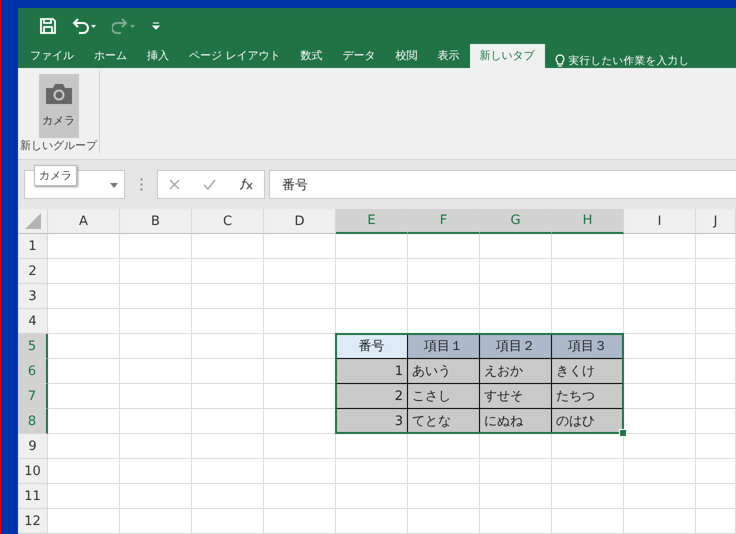  I want to click on group-label: 新しいグループ, so click(58, 145).